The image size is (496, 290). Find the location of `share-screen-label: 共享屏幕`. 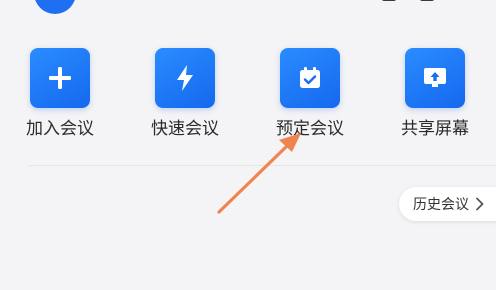

share-screen-label: 共享屏幕 is located at coordinates (435, 129).